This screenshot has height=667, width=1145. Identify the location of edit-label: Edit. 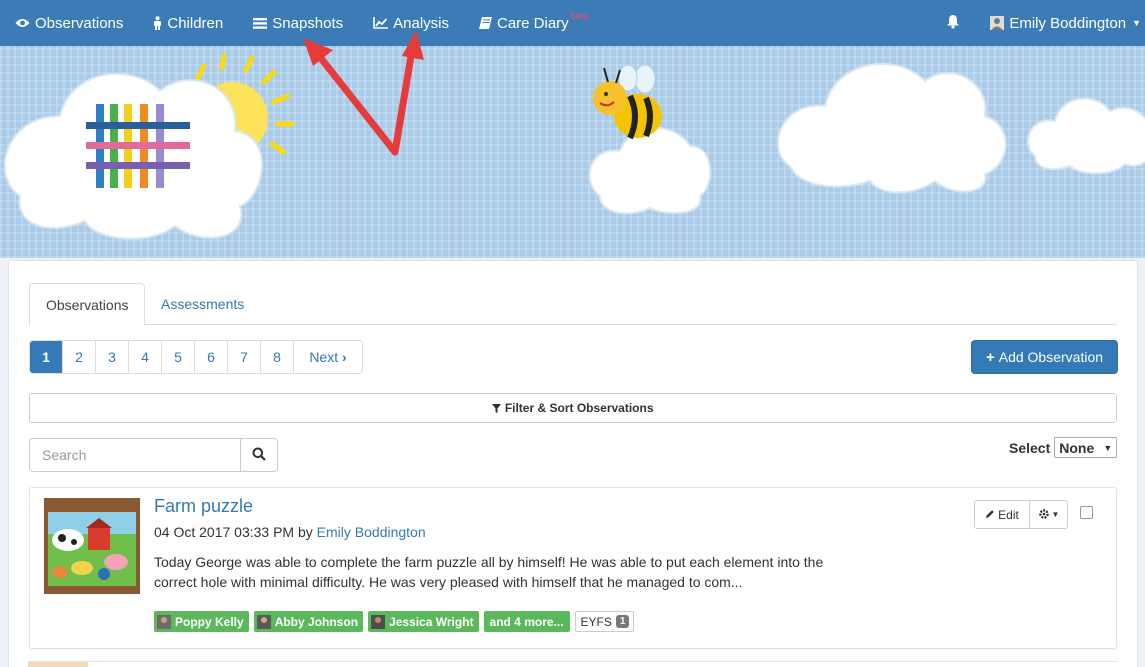
(1008, 514).